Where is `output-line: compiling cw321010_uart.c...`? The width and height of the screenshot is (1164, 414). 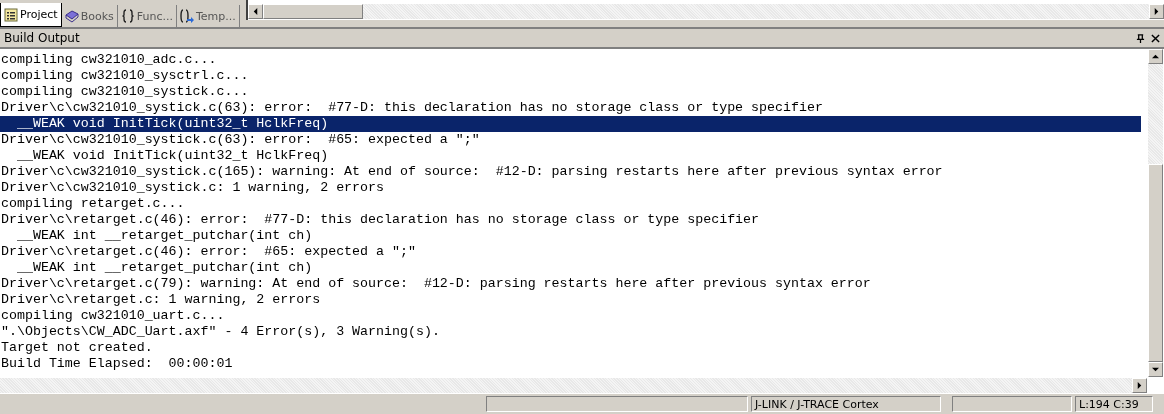
output-line: compiling cw321010_uart.c... is located at coordinates (573, 316).